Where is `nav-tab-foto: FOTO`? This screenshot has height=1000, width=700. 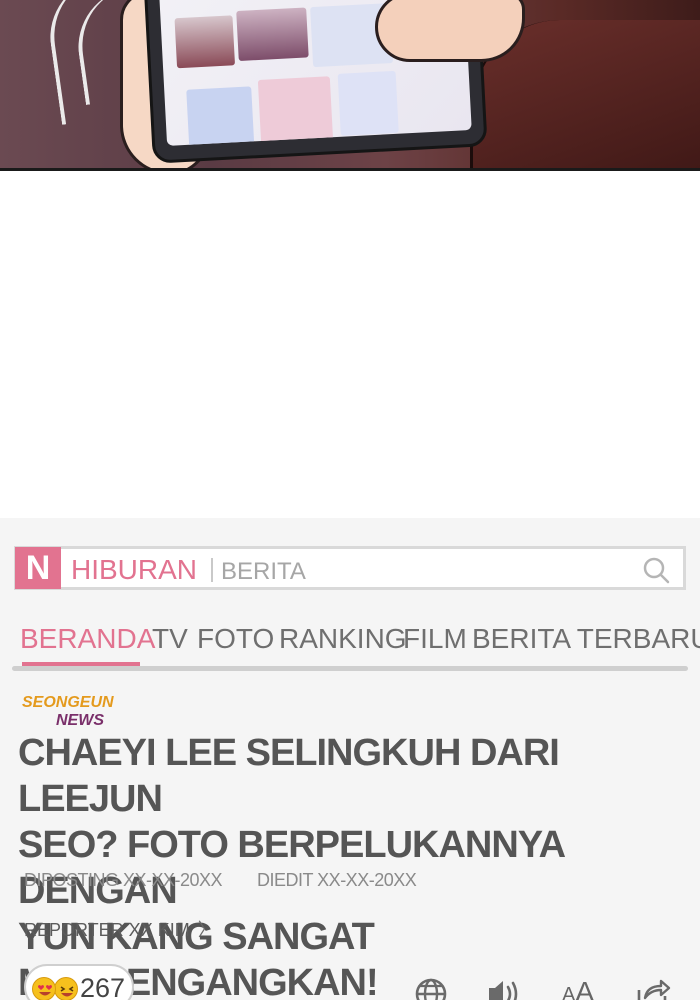
nav-tab-foto: FOTO is located at coordinates (235, 639).